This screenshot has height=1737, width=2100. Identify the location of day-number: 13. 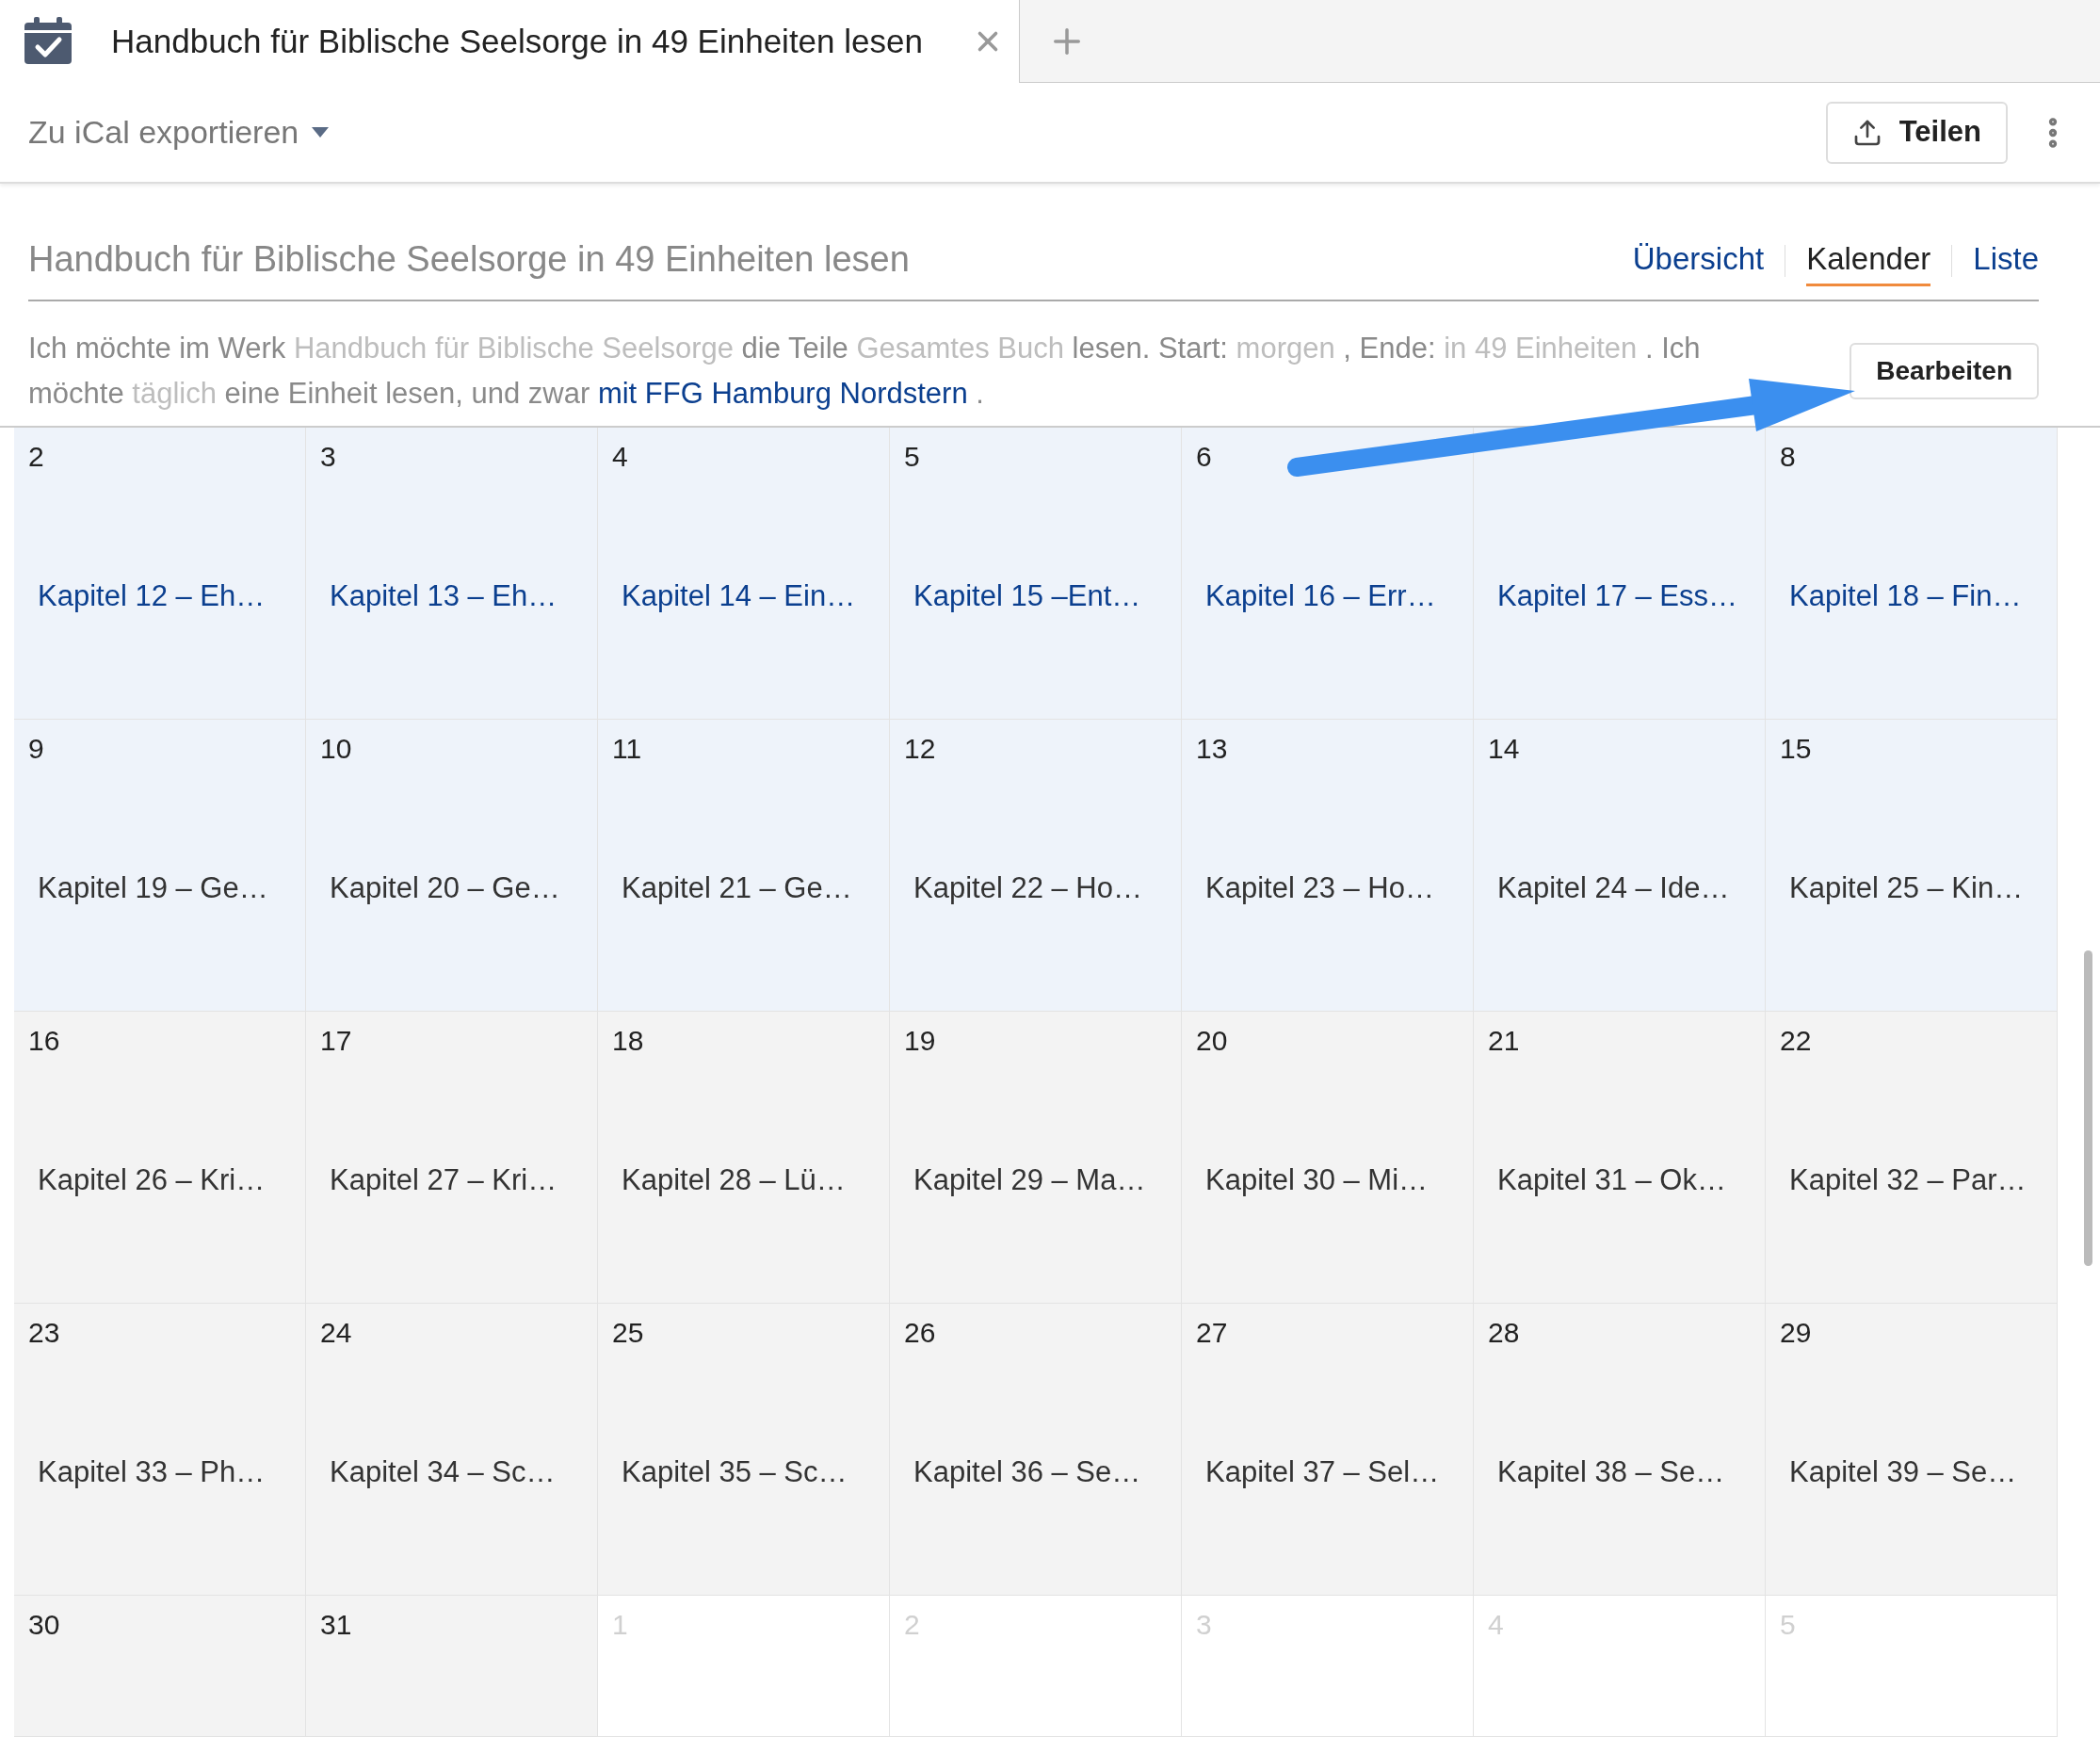
(1212, 748).